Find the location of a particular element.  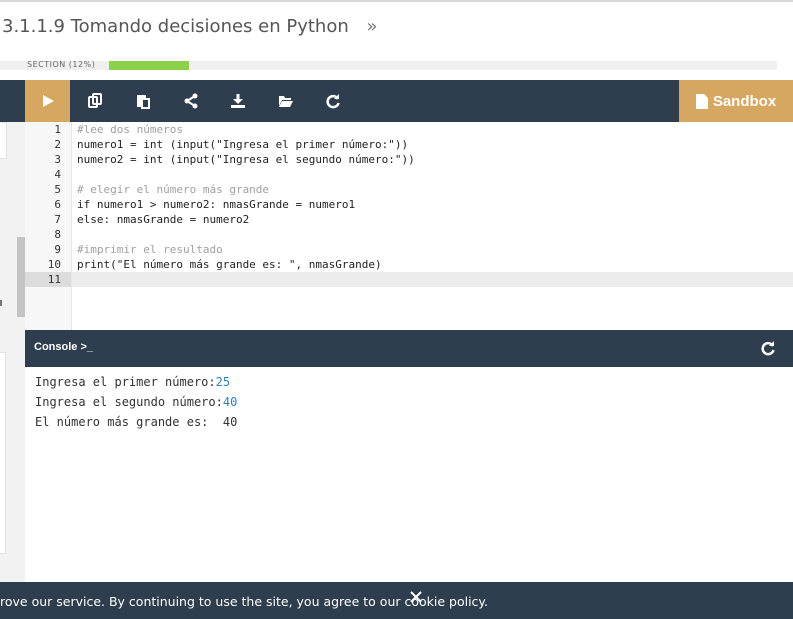

console-prompt: Ingresa el segundo número: is located at coordinates (129, 402).